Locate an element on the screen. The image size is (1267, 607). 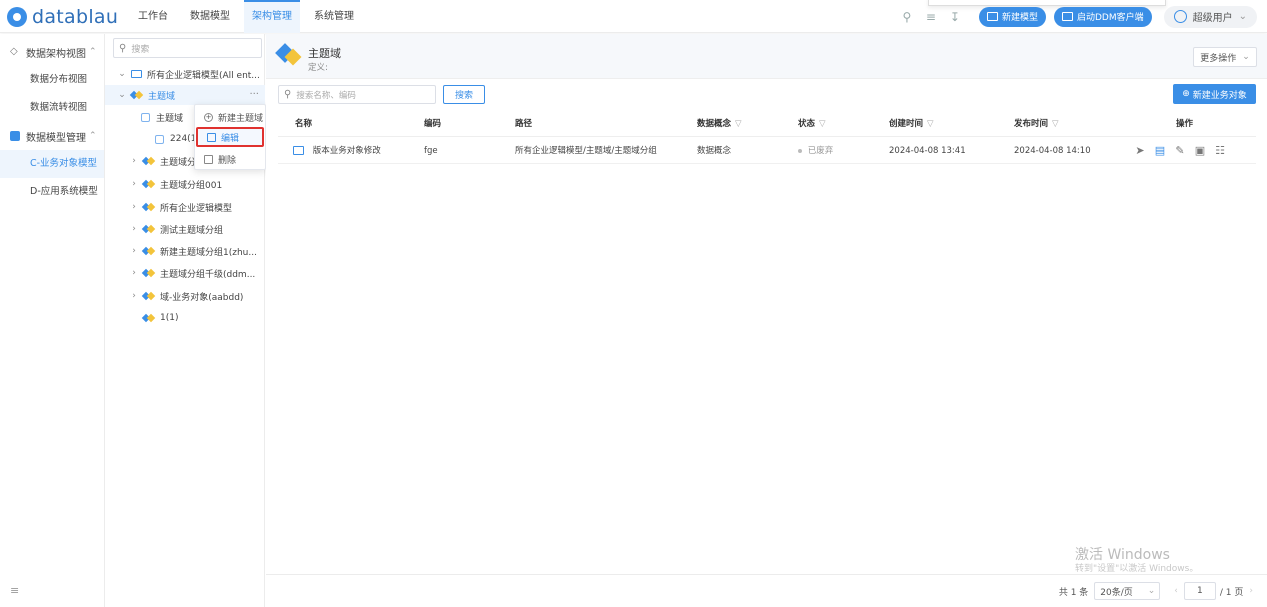
menu-item-new-subject-area: + 新建主题域 is located at coordinates (230, 117).